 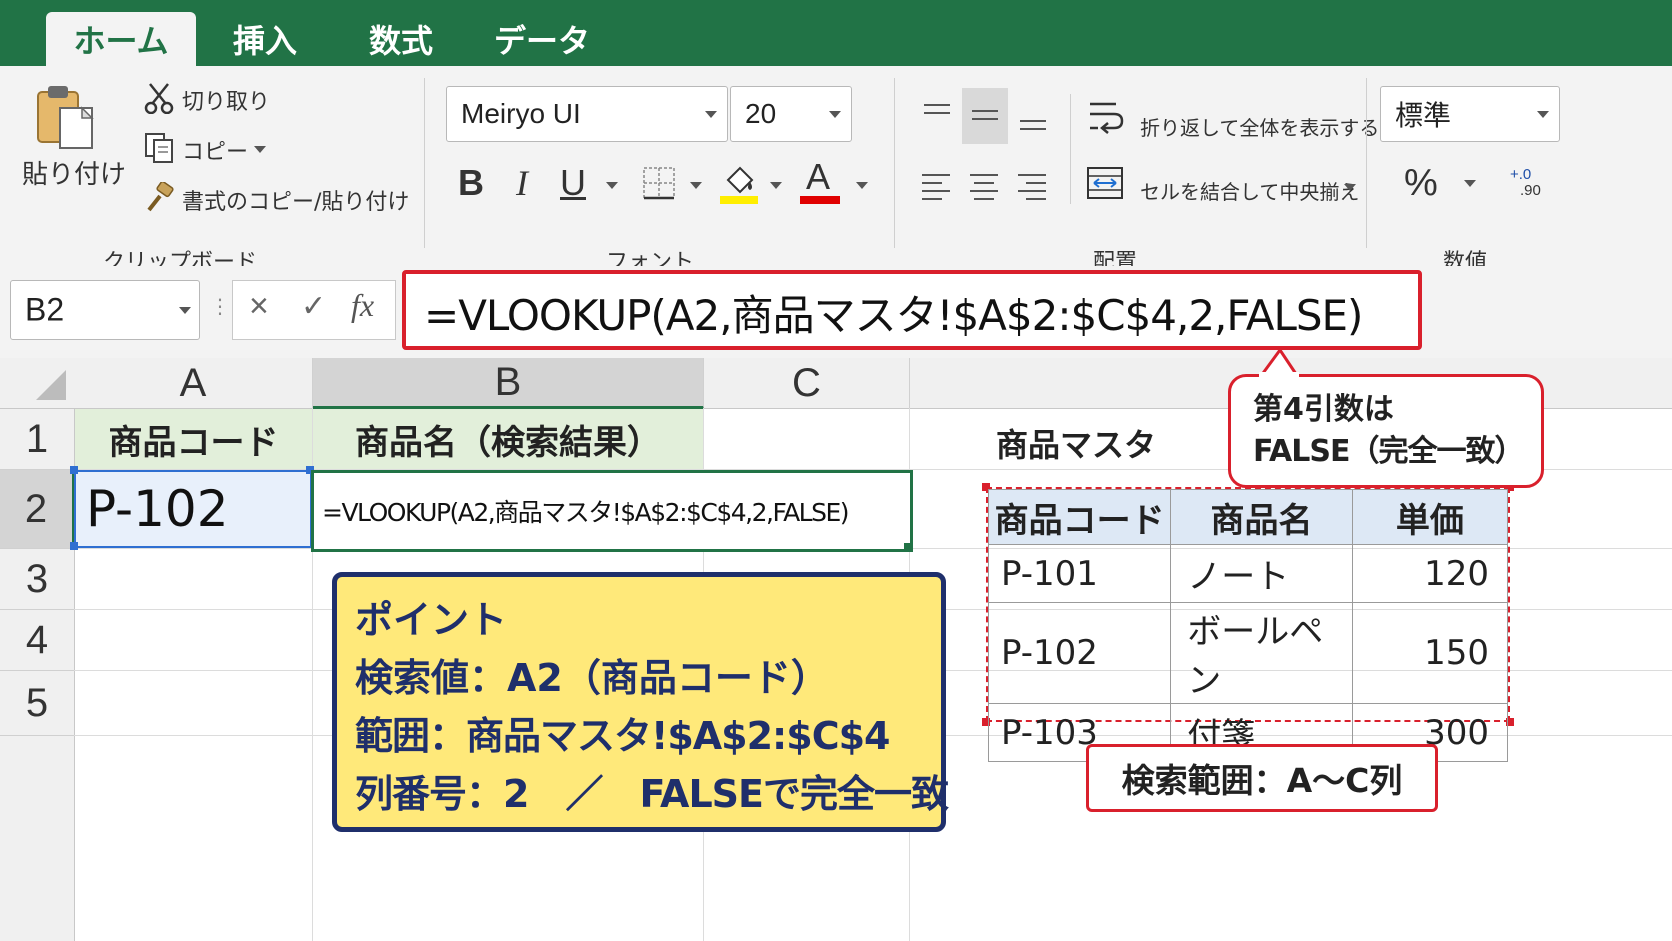 I want to click on font-color-chevron-icon, so click(x=862, y=185).